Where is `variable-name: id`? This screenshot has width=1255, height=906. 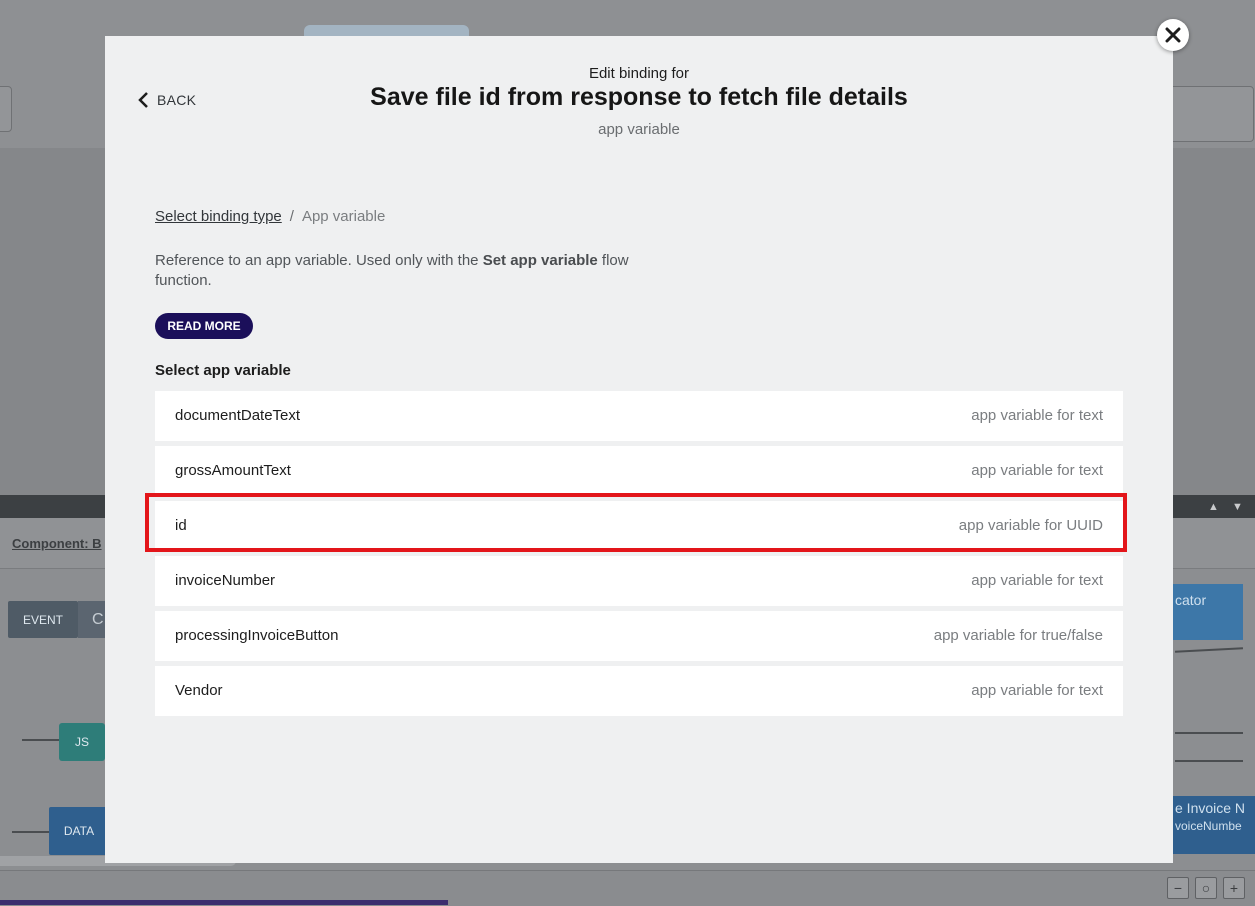 variable-name: id is located at coordinates (181, 525).